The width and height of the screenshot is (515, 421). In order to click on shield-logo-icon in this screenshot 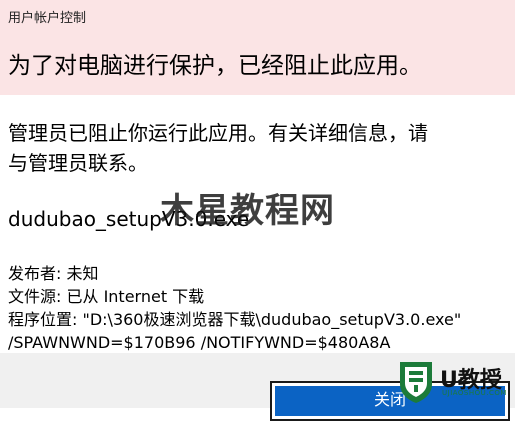, I will do `click(416, 382)`.